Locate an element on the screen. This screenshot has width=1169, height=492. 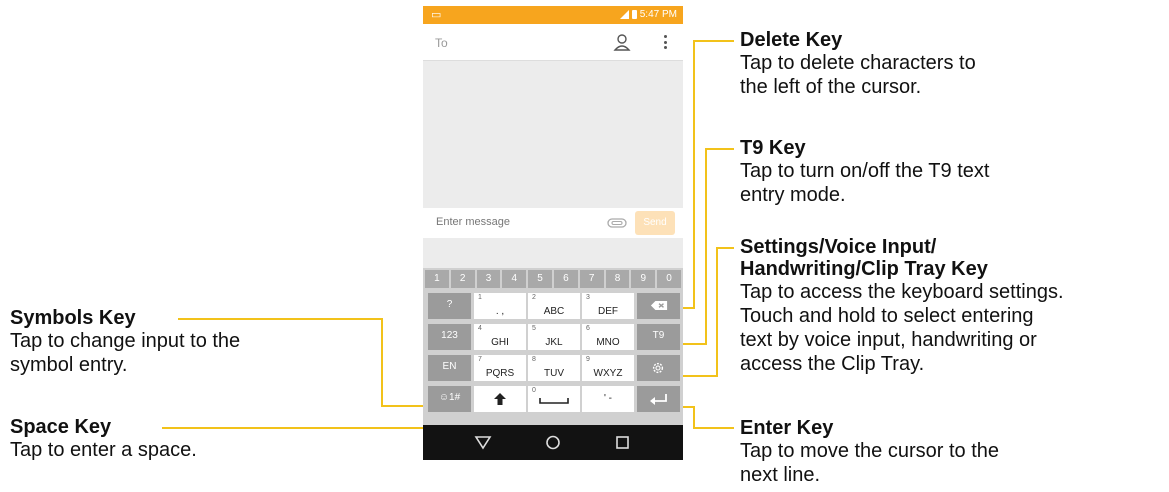
number-key: 7 is located at coordinates (591, 279).